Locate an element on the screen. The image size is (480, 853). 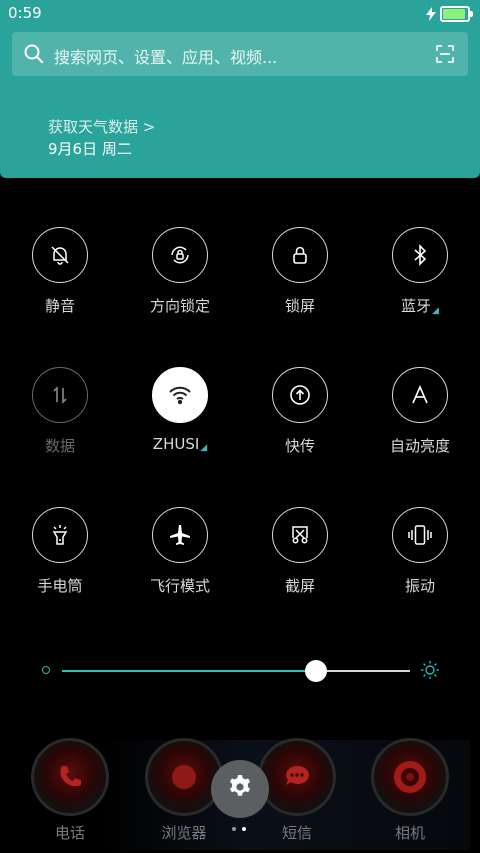
toggle-label: 飞行模式 is located at coordinates (179, 586).